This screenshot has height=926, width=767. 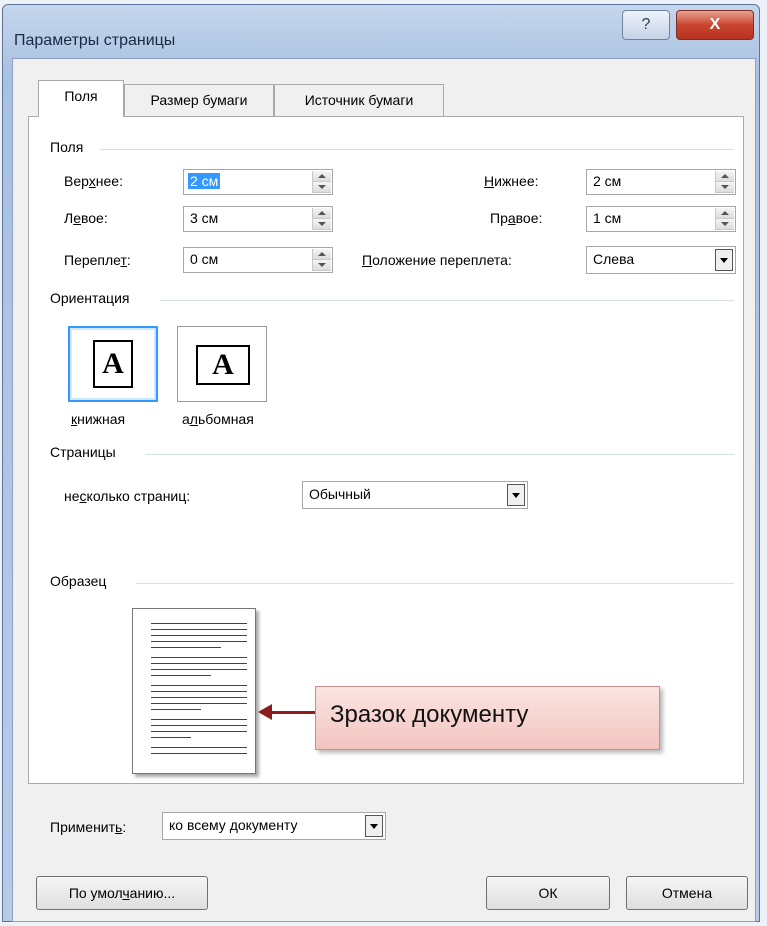 I want to click on gutter-position-label: Положение переплета:, so click(x=437, y=260).